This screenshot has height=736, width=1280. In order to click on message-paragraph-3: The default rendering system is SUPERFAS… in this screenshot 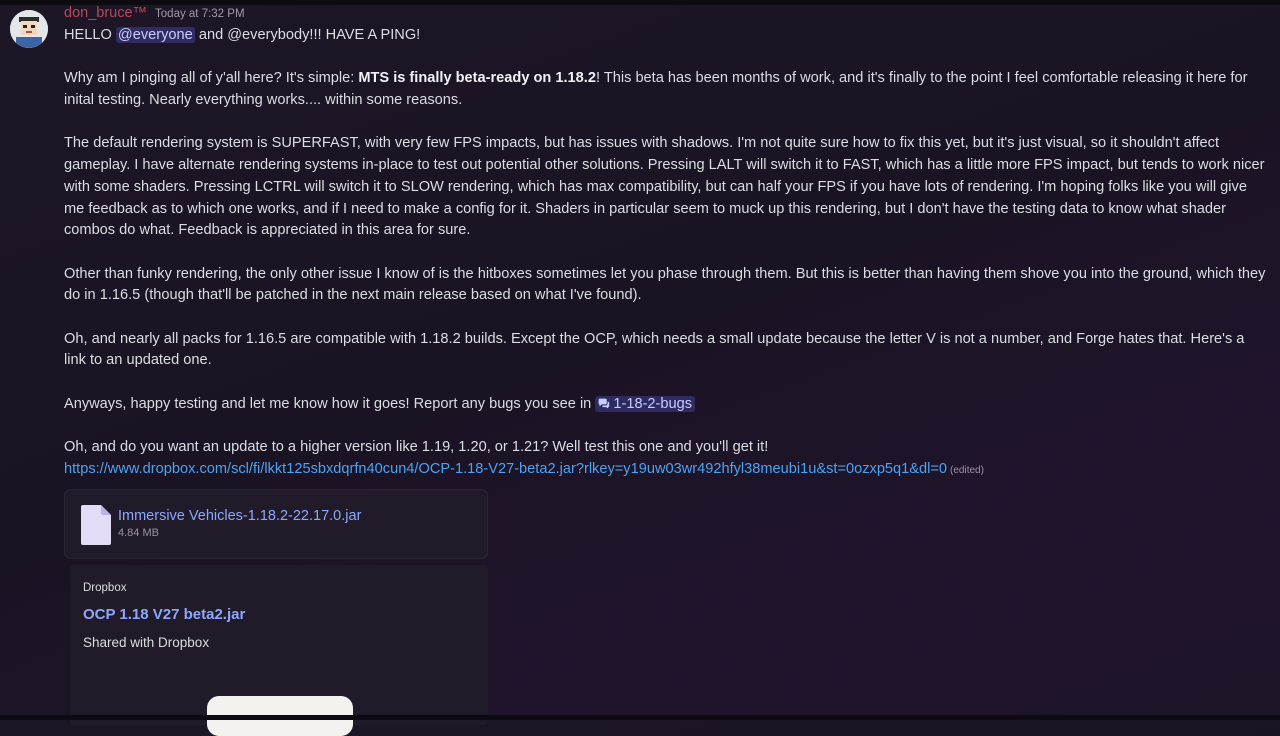, I will do `click(664, 187)`.